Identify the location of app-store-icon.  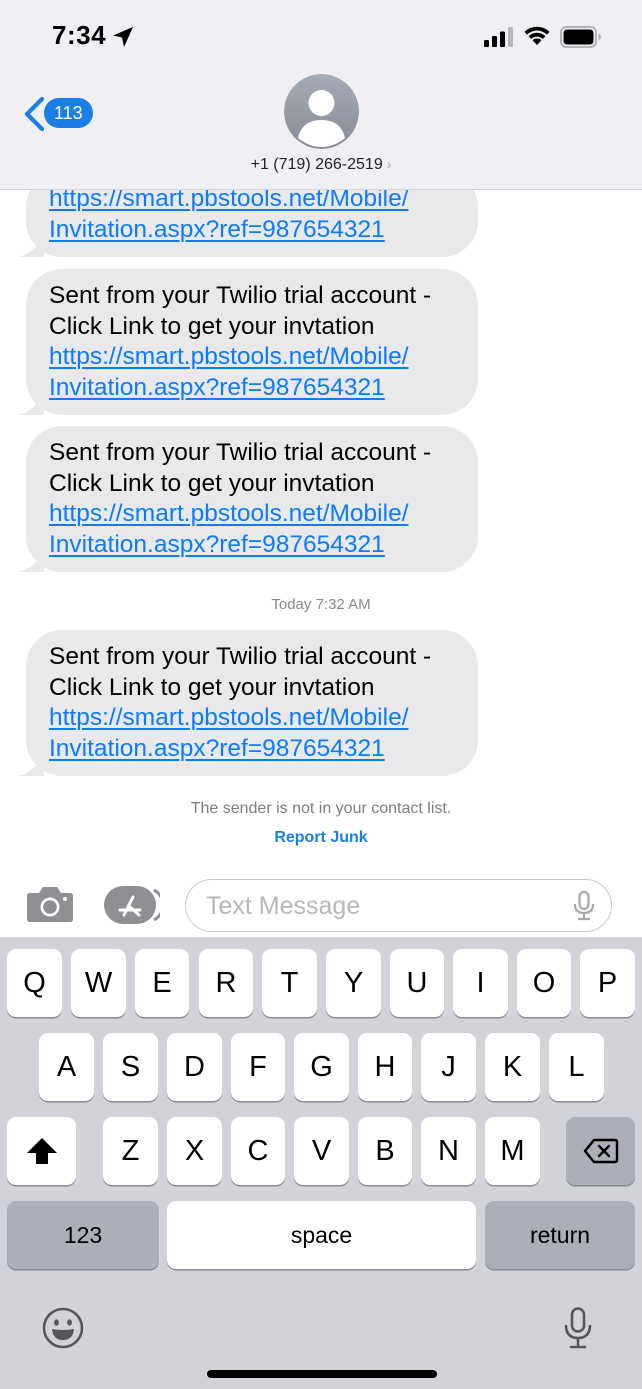
(134, 905).